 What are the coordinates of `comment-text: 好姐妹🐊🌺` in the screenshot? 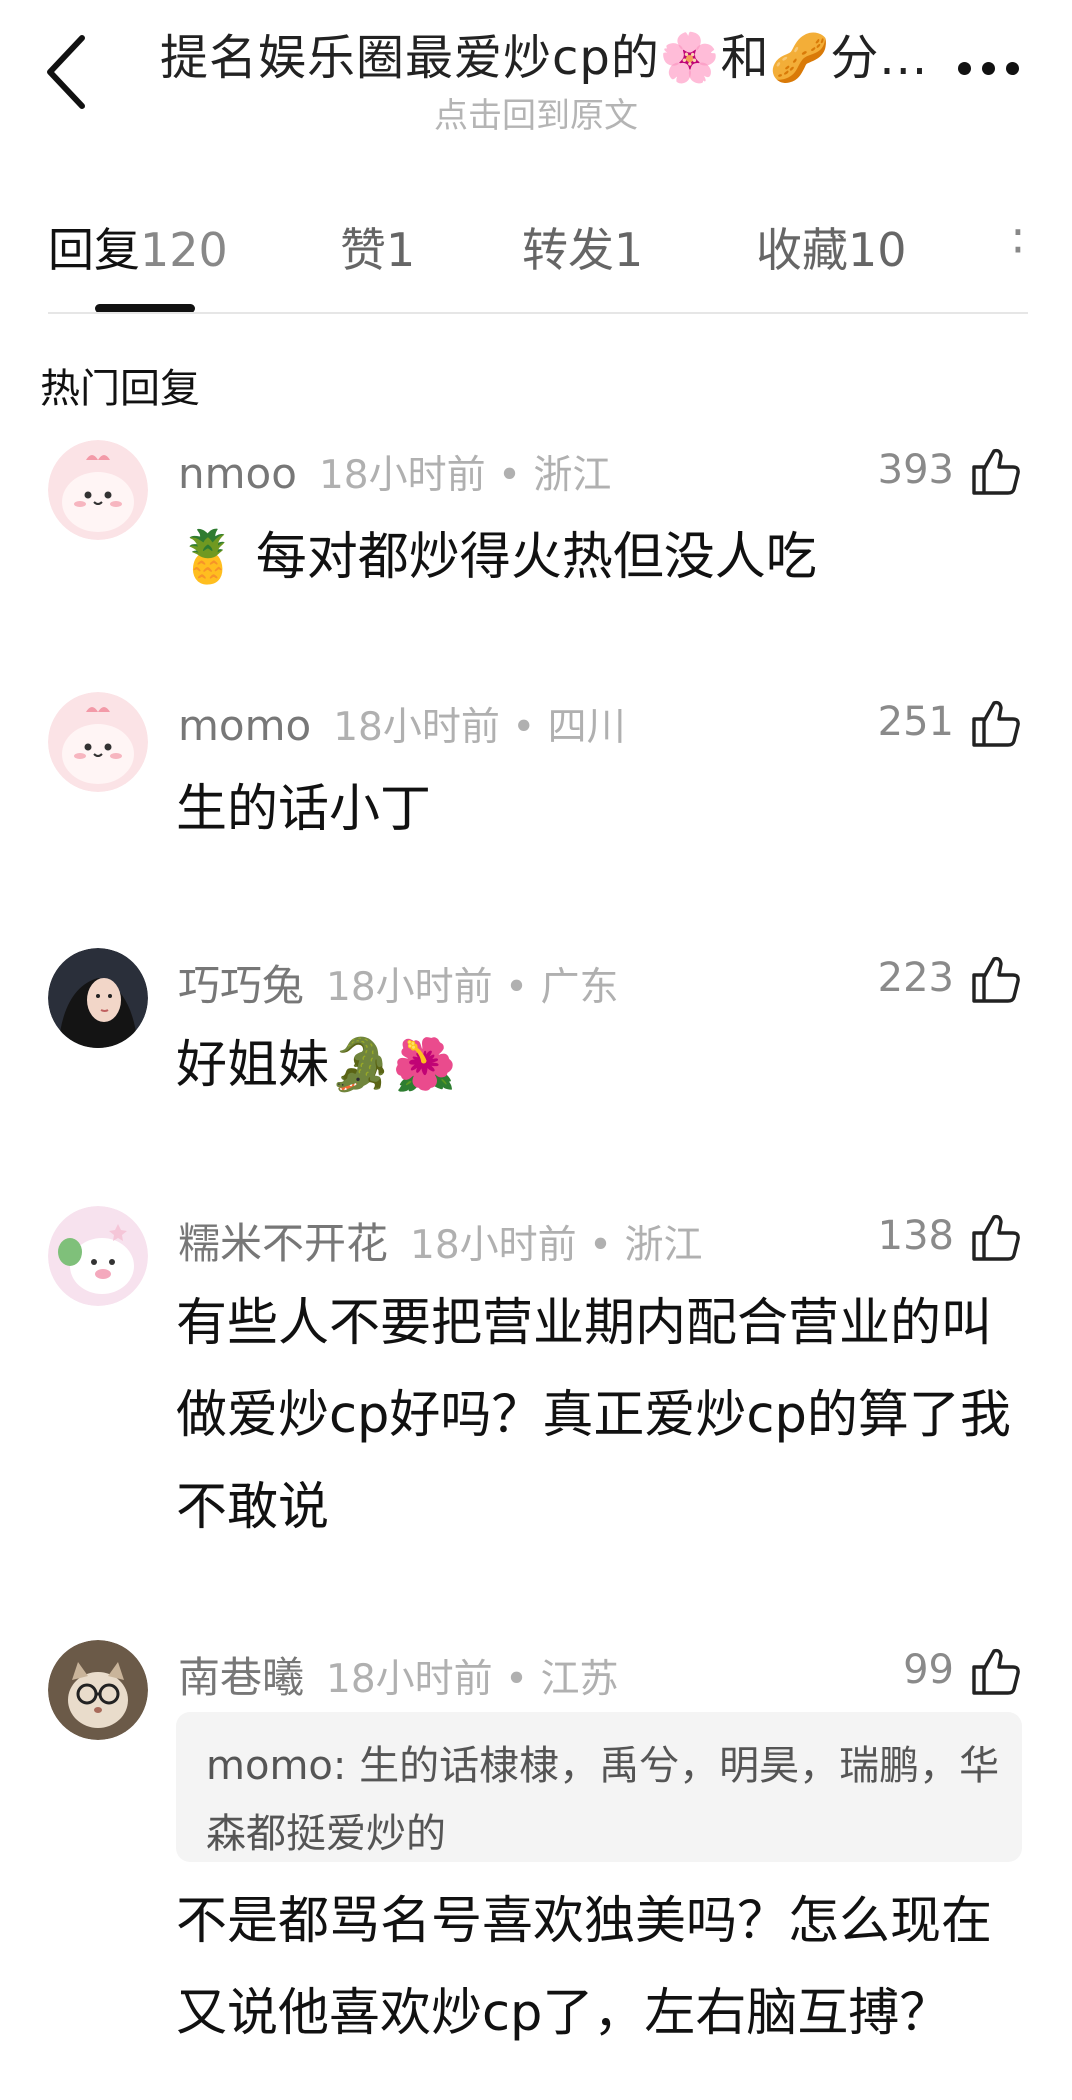 It's located at (316, 1065).